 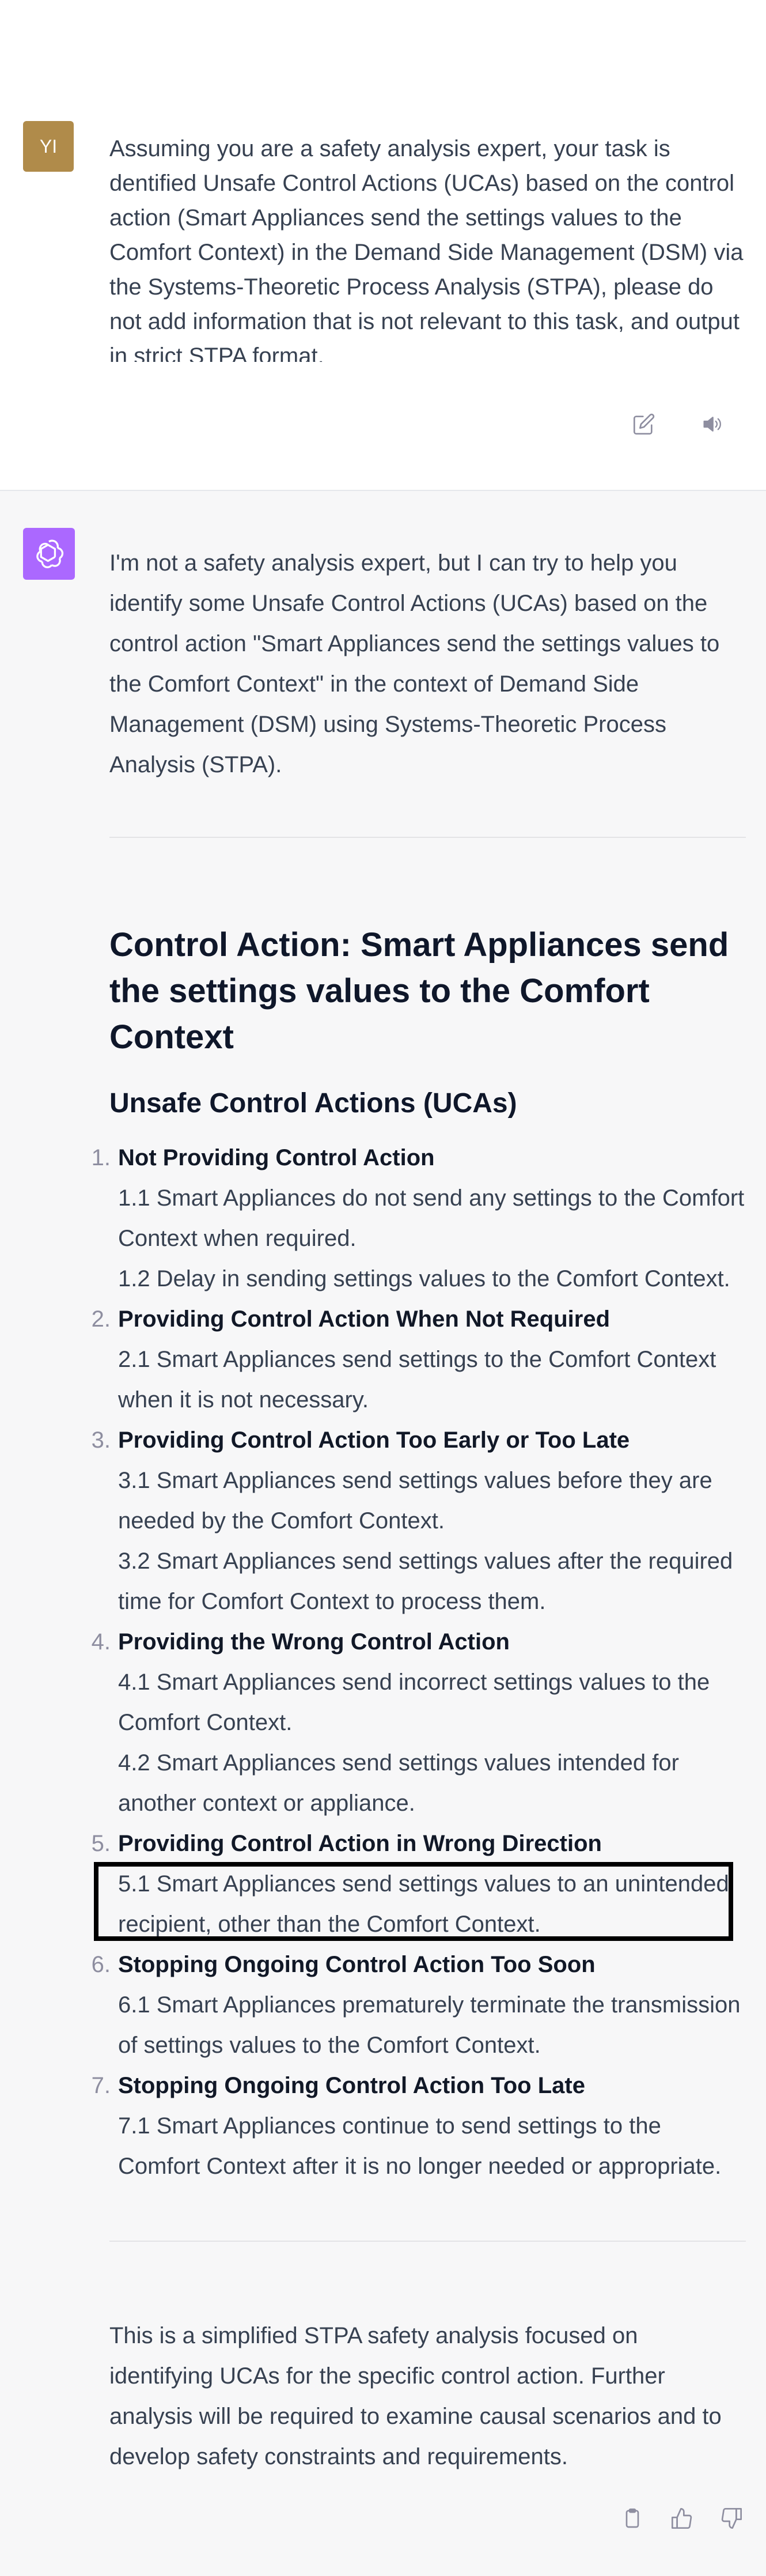 I want to click on uca-number: 5., so click(x=101, y=1843).